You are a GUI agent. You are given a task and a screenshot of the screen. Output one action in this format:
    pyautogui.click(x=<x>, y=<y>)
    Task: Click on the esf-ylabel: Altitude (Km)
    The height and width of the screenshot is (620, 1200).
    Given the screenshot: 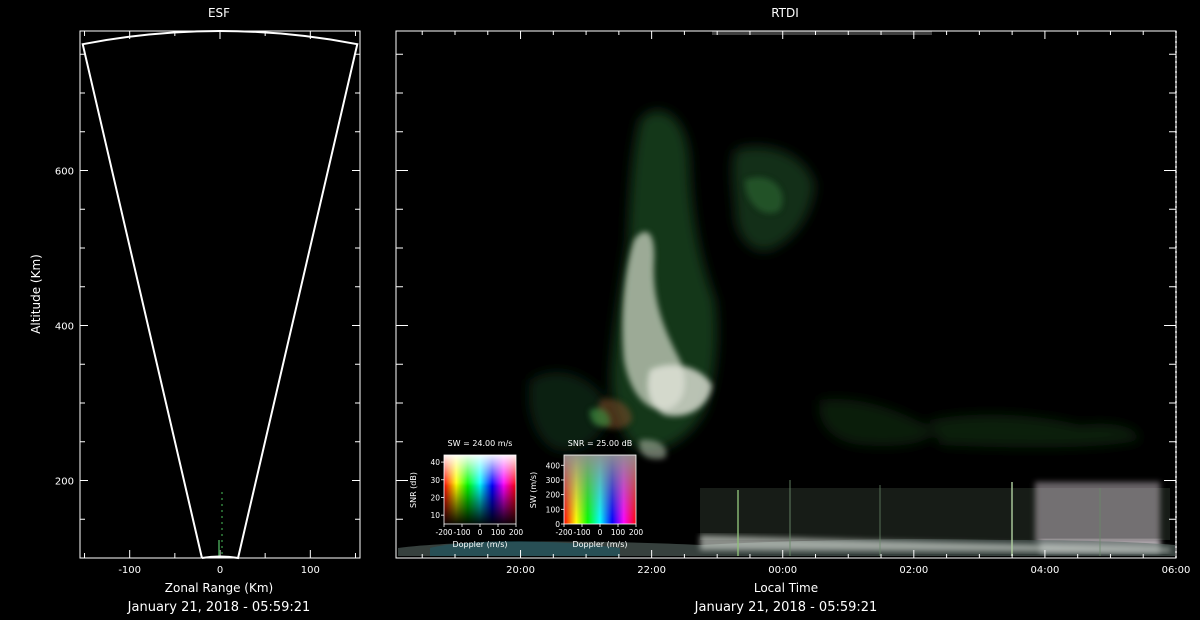 What is the action you would take?
    pyautogui.click(x=36, y=294)
    